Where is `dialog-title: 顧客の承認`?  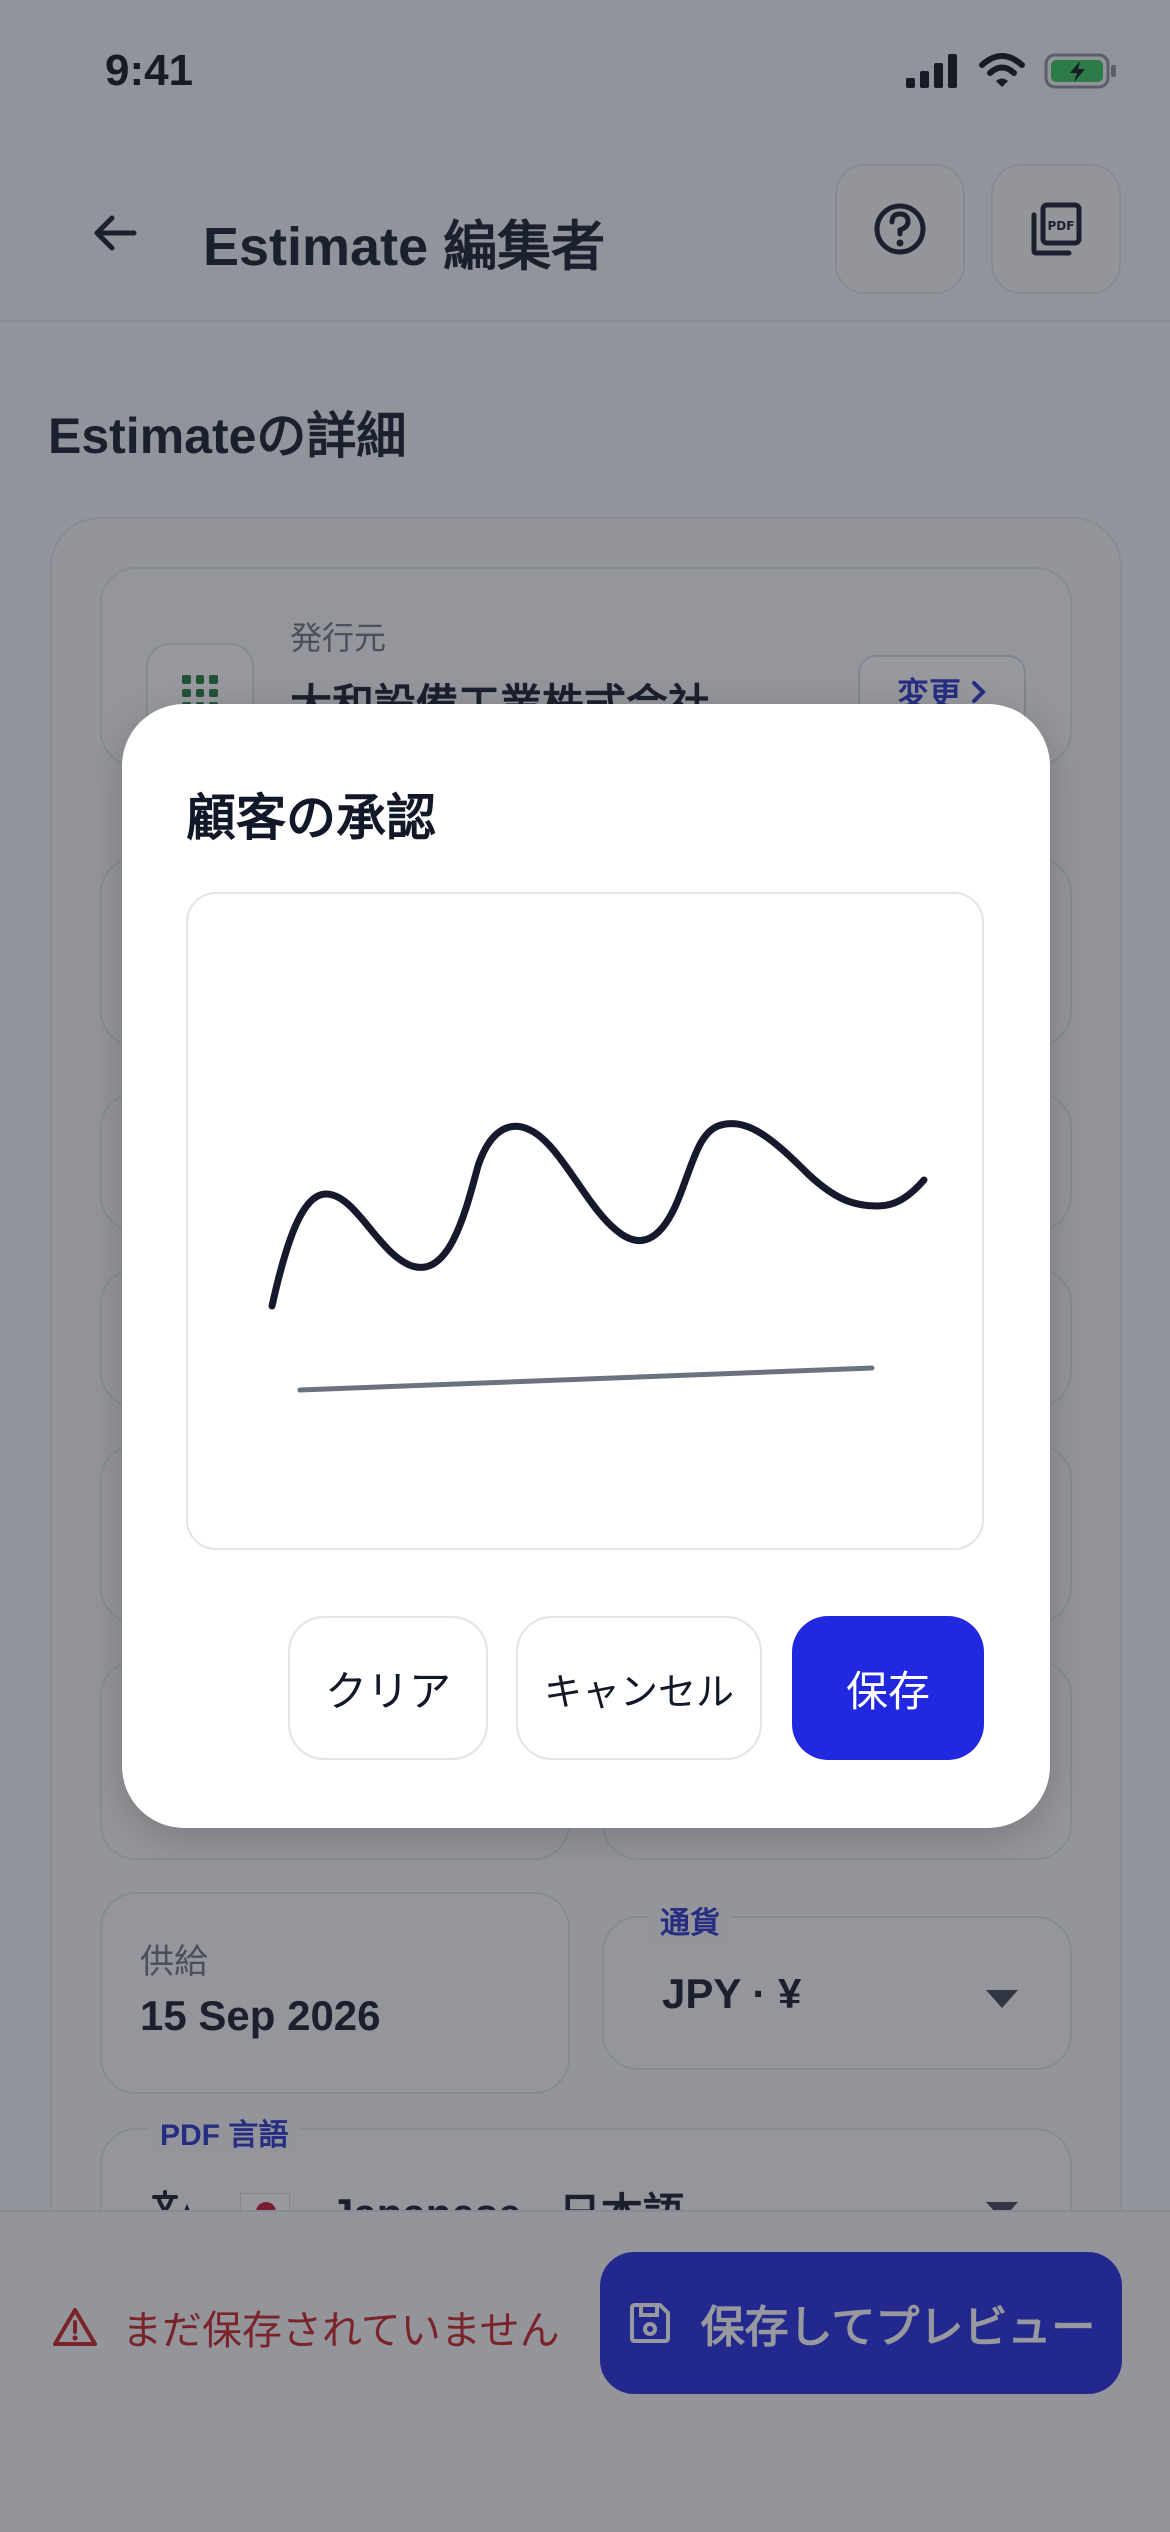 dialog-title: 顧客の承認 is located at coordinates (311, 818).